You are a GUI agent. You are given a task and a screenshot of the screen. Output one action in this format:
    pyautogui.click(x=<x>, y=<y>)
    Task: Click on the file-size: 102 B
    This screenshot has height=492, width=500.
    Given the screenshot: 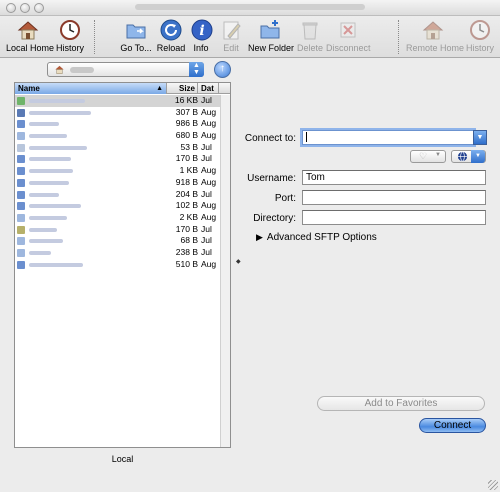 What is the action you would take?
    pyautogui.click(x=186, y=205)
    